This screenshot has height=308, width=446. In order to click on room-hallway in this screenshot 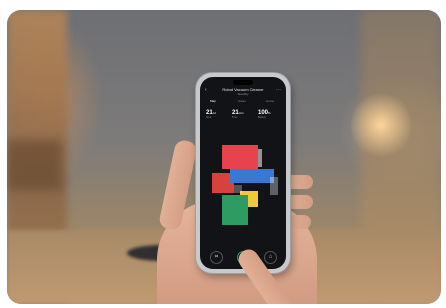, I will do `click(252, 176)`.